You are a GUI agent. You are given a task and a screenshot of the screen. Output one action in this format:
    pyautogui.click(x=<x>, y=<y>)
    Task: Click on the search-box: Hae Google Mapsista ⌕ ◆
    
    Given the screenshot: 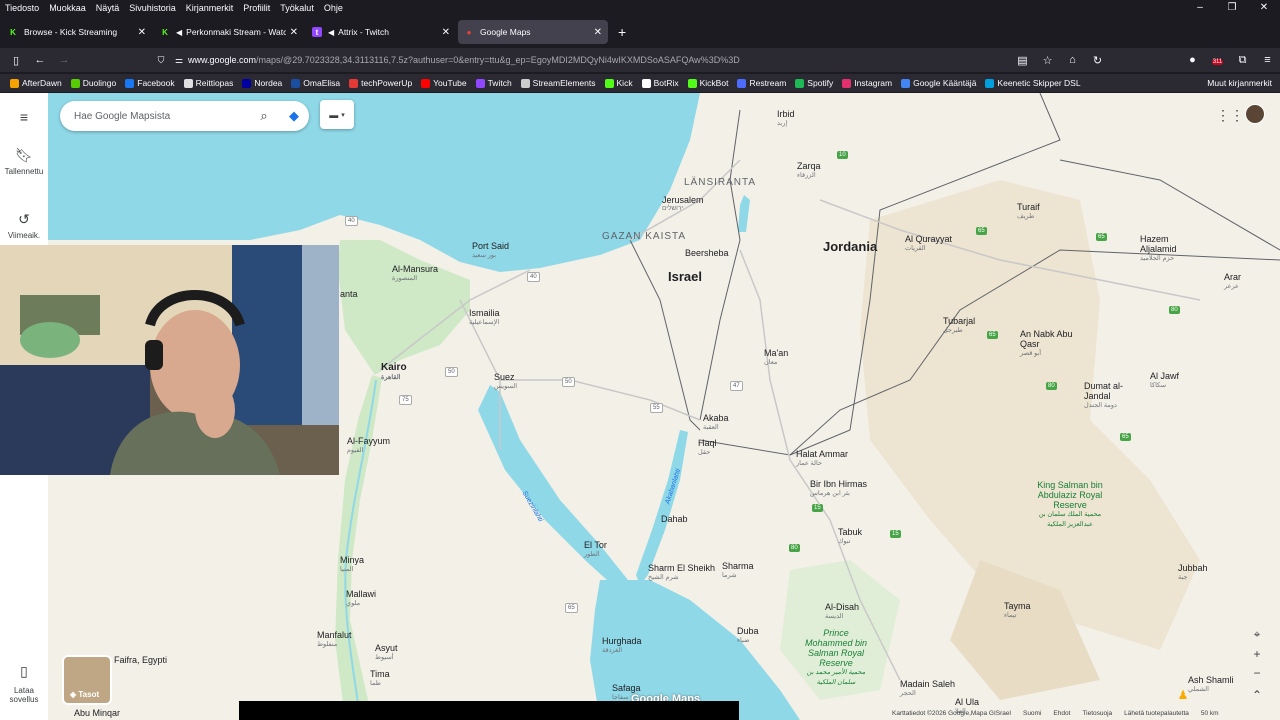 What is the action you would take?
    pyautogui.click(x=184, y=116)
    